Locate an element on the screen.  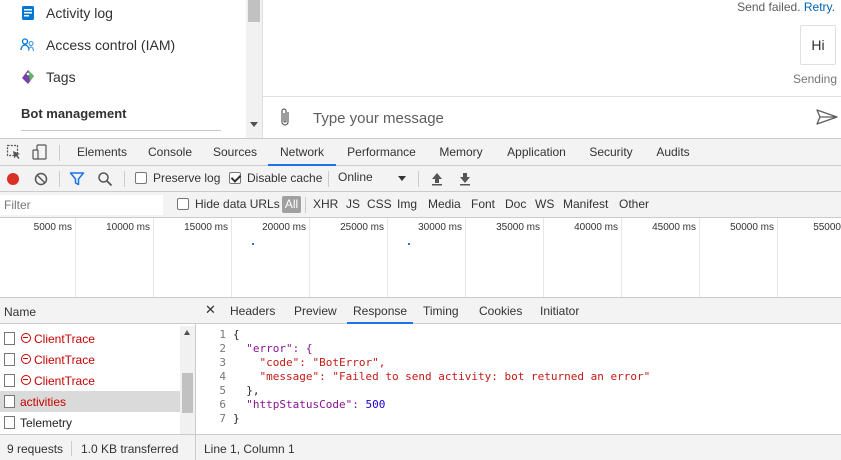
nav-label: Activity log is located at coordinates (79, 13).